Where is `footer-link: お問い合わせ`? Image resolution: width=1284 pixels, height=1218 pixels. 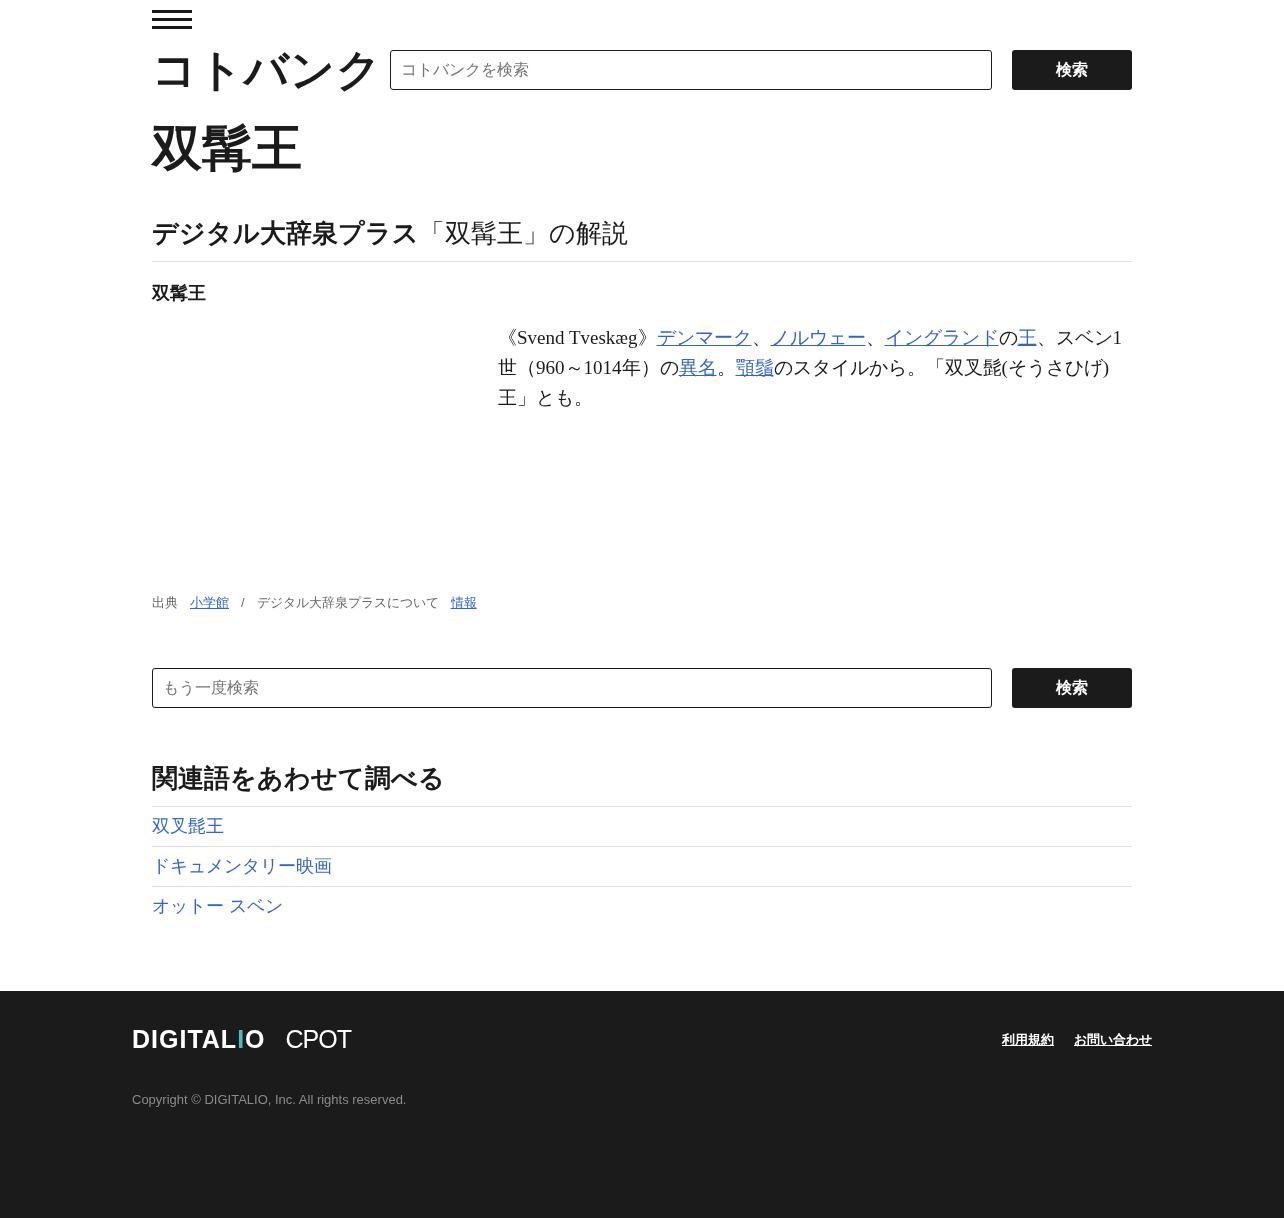
footer-link: お問い合わせ is located at coordinates (1113, 1039).